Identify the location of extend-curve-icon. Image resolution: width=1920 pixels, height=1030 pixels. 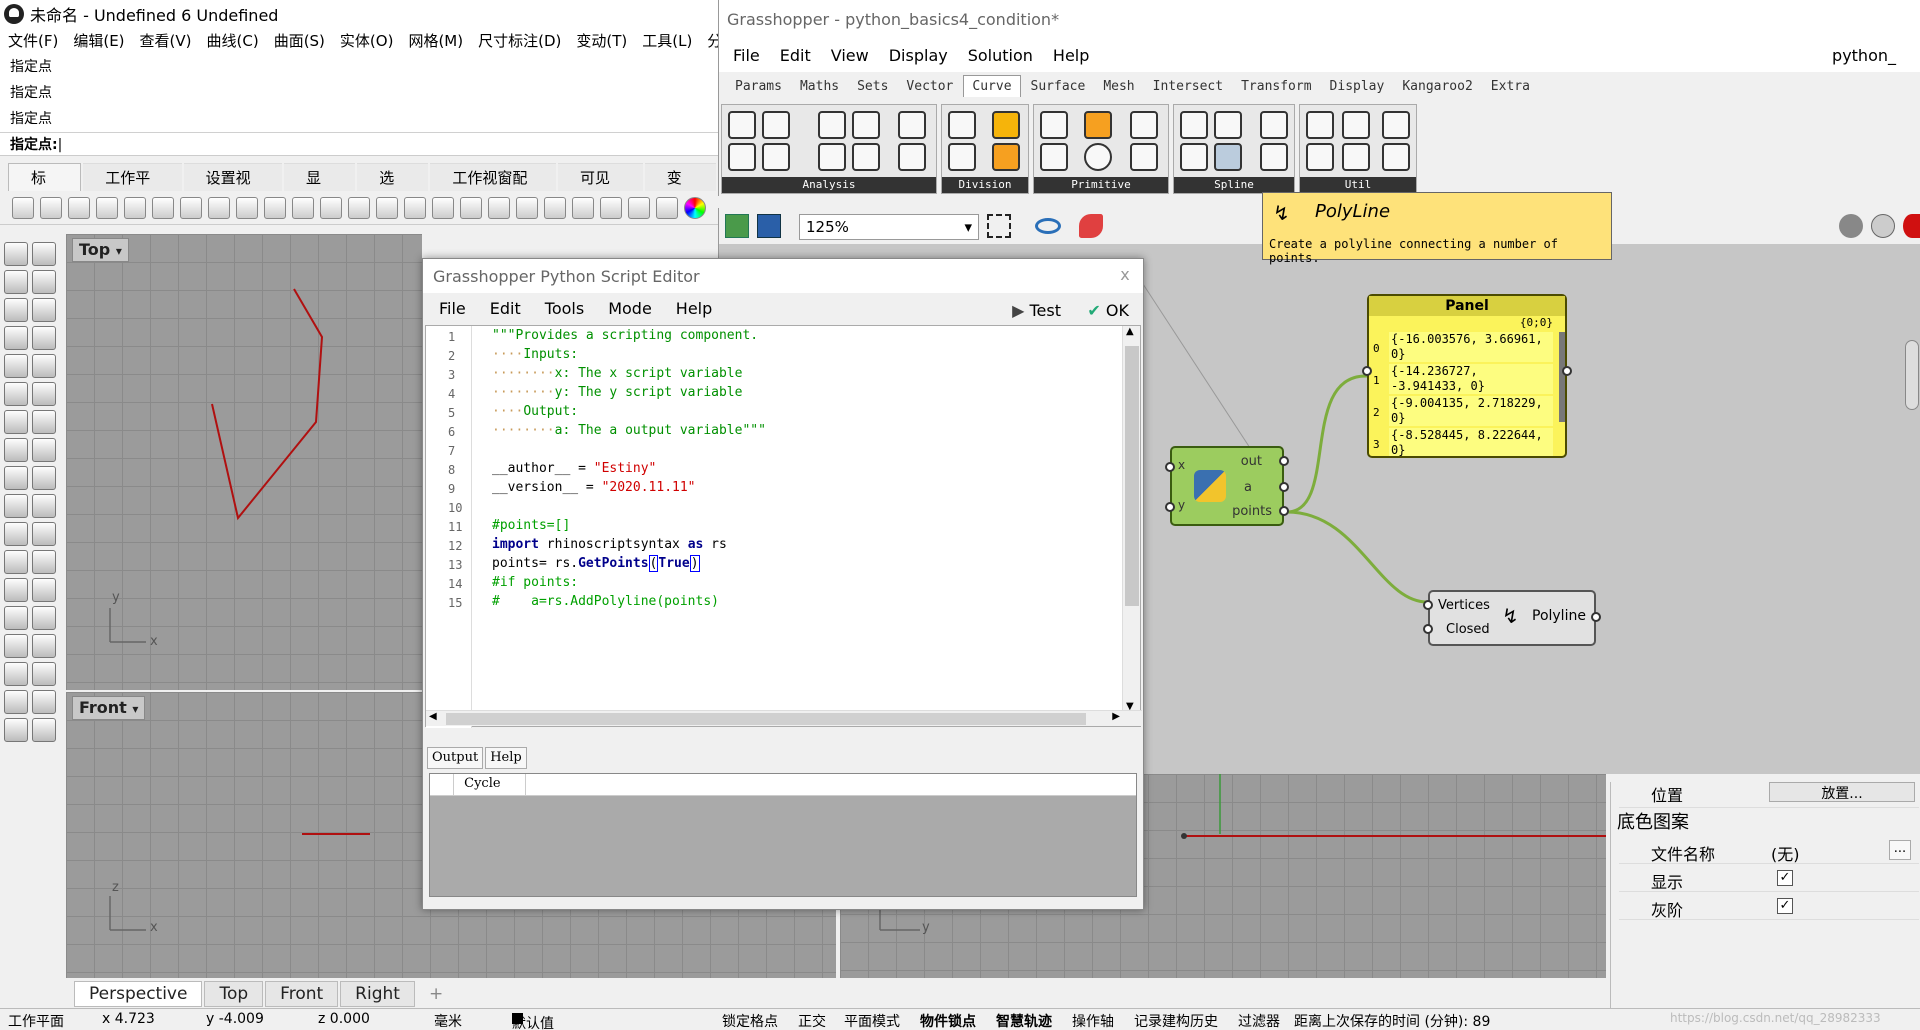
(1396, 157).